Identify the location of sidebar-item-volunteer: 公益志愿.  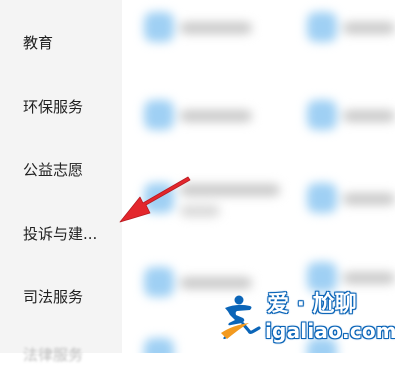
(53, 170).